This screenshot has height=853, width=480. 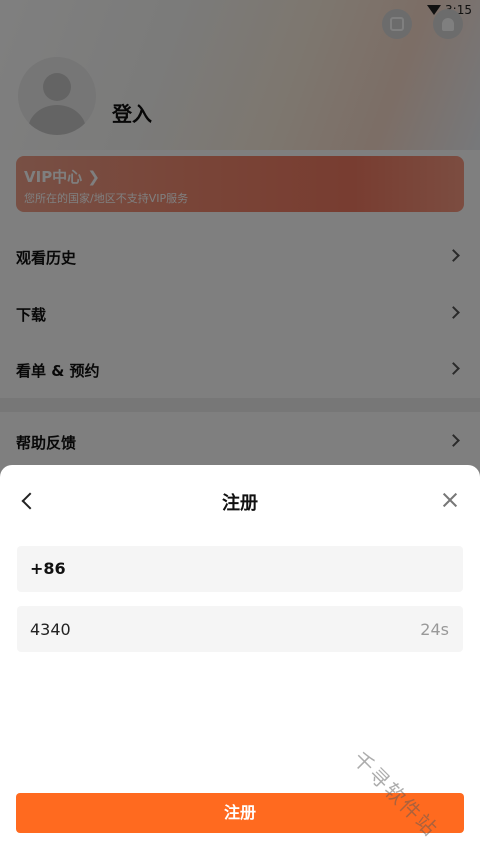 I want to click on resend-countdown: 24s, so click(x=434, y=629).